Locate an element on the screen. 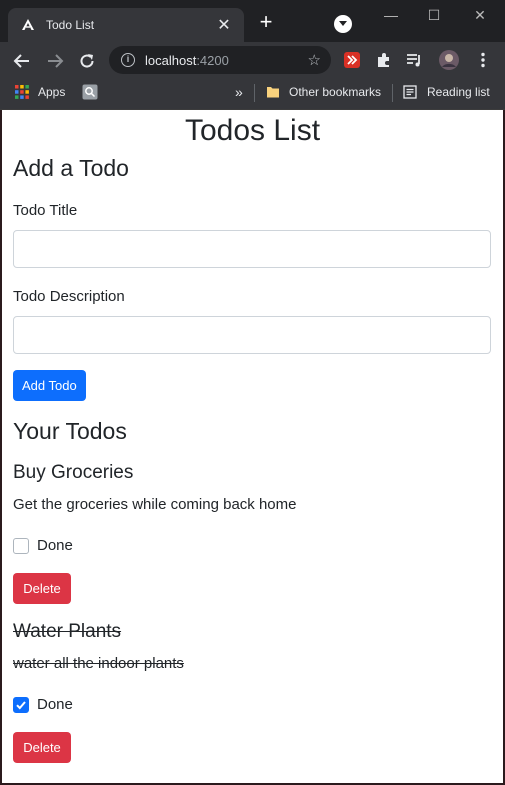 The width and height of the screenshot is (505, 785). extensions-puzzle-icon is located at coordinates (384, 60).